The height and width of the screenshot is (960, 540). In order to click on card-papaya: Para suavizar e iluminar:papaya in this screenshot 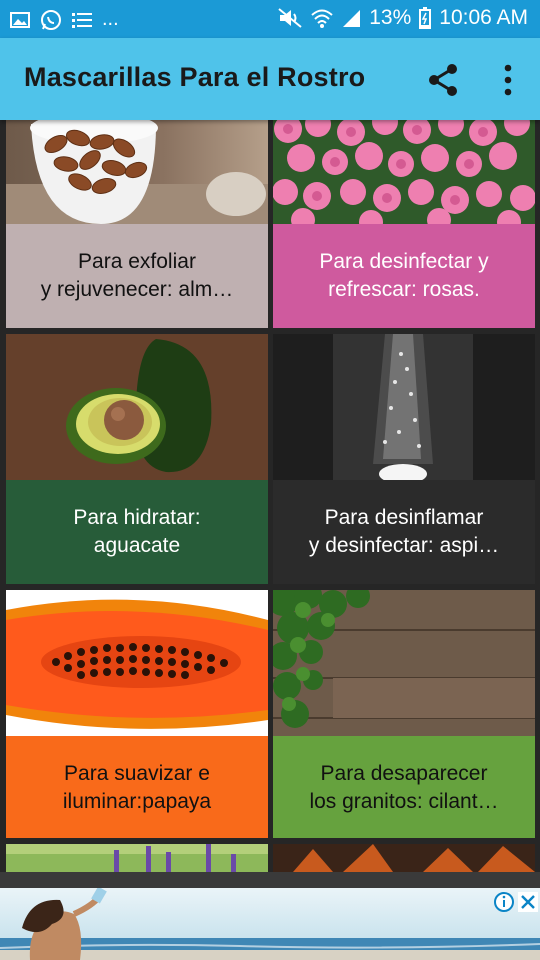, I will do `click(137, 714)`.